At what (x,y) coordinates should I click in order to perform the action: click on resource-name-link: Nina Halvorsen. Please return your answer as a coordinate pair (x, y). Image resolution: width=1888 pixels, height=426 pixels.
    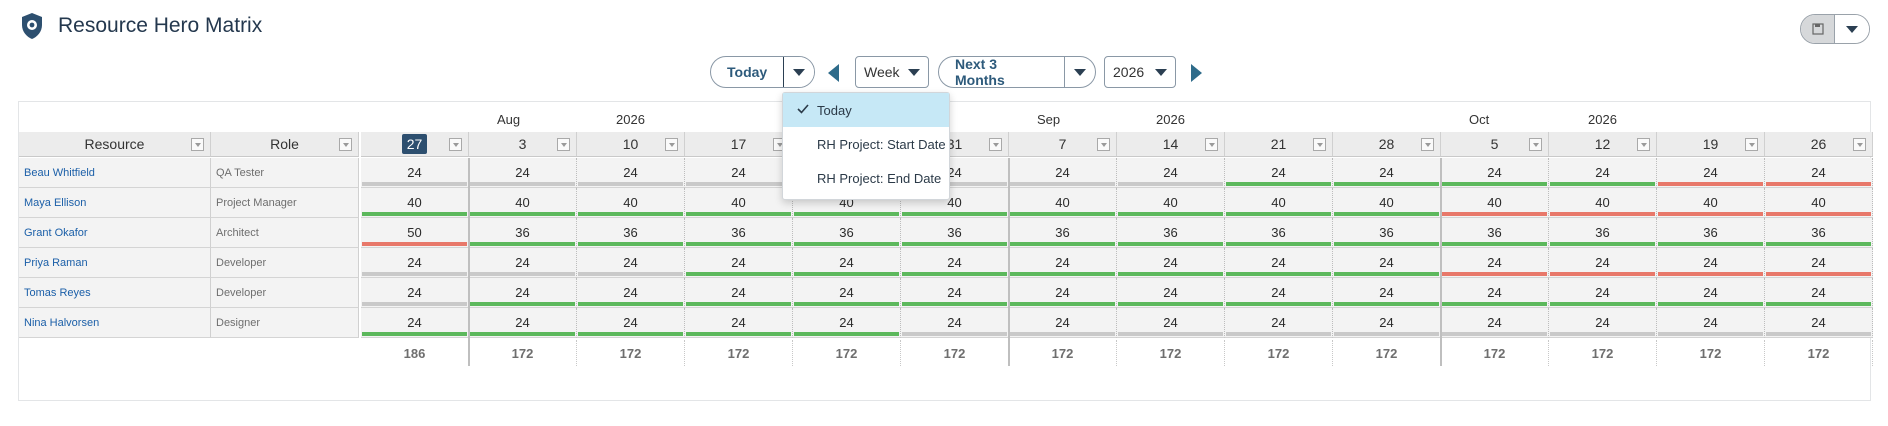
    Looking at the image, I should click on (115, 323).